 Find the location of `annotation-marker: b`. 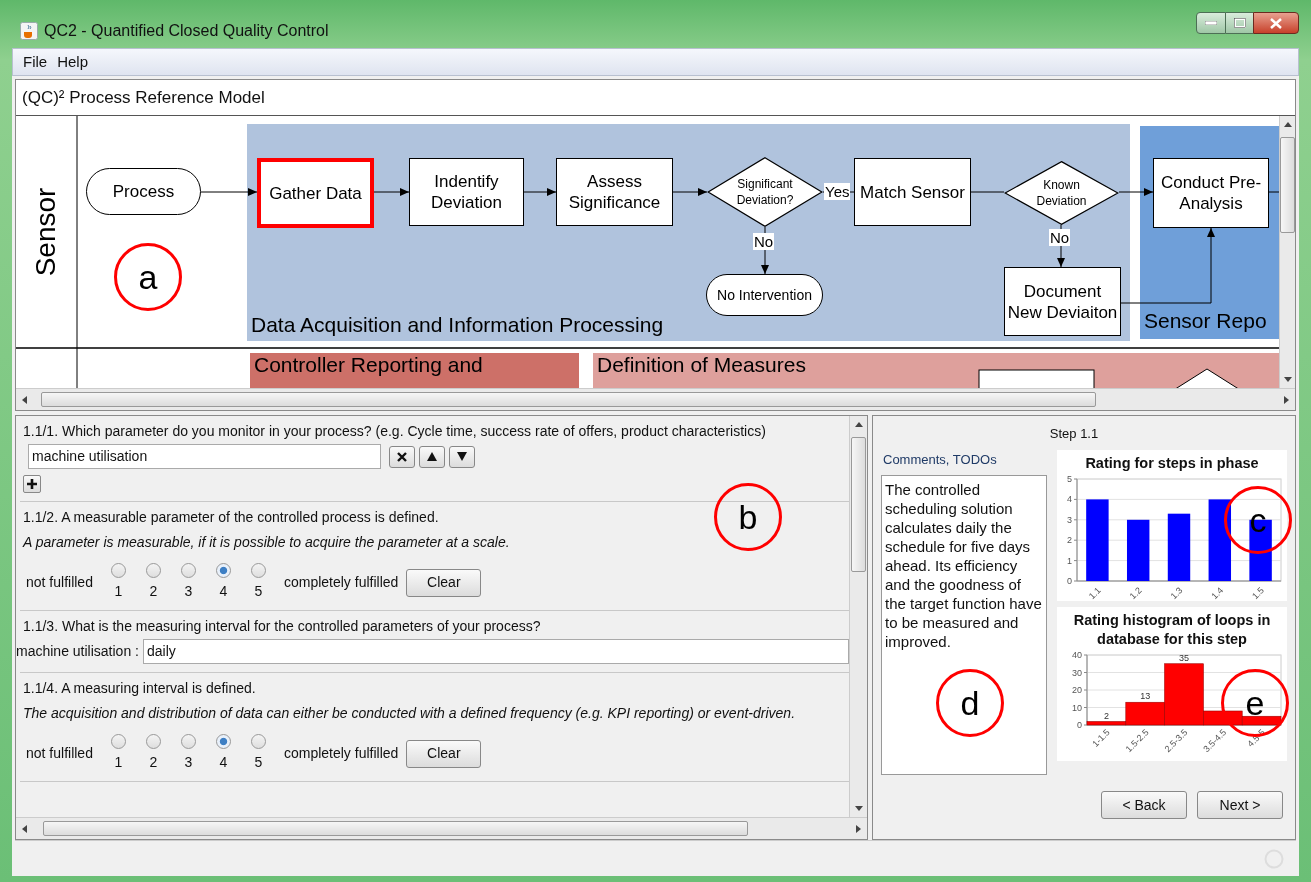

annotation-marker: b is located at coordinates (748, 517).